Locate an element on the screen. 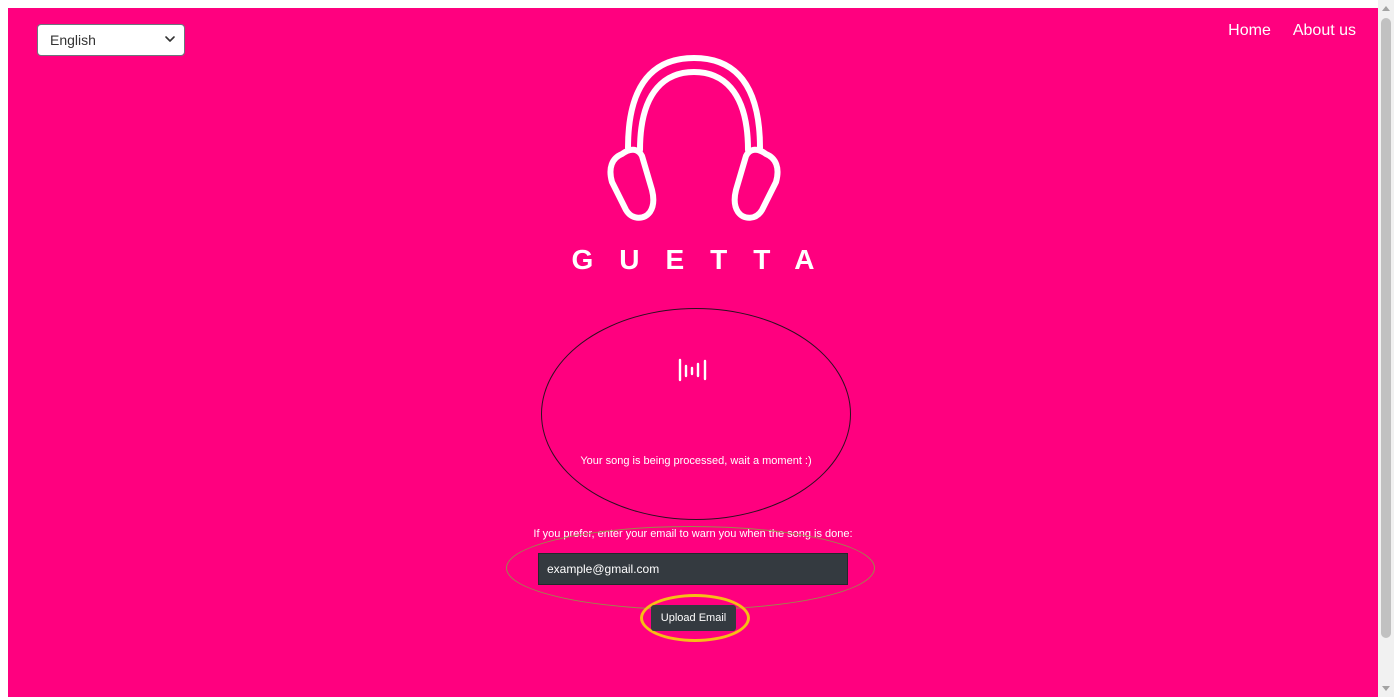 The image size is (1394, 697). audio-wave-icon is located at coordinates (692, 370).